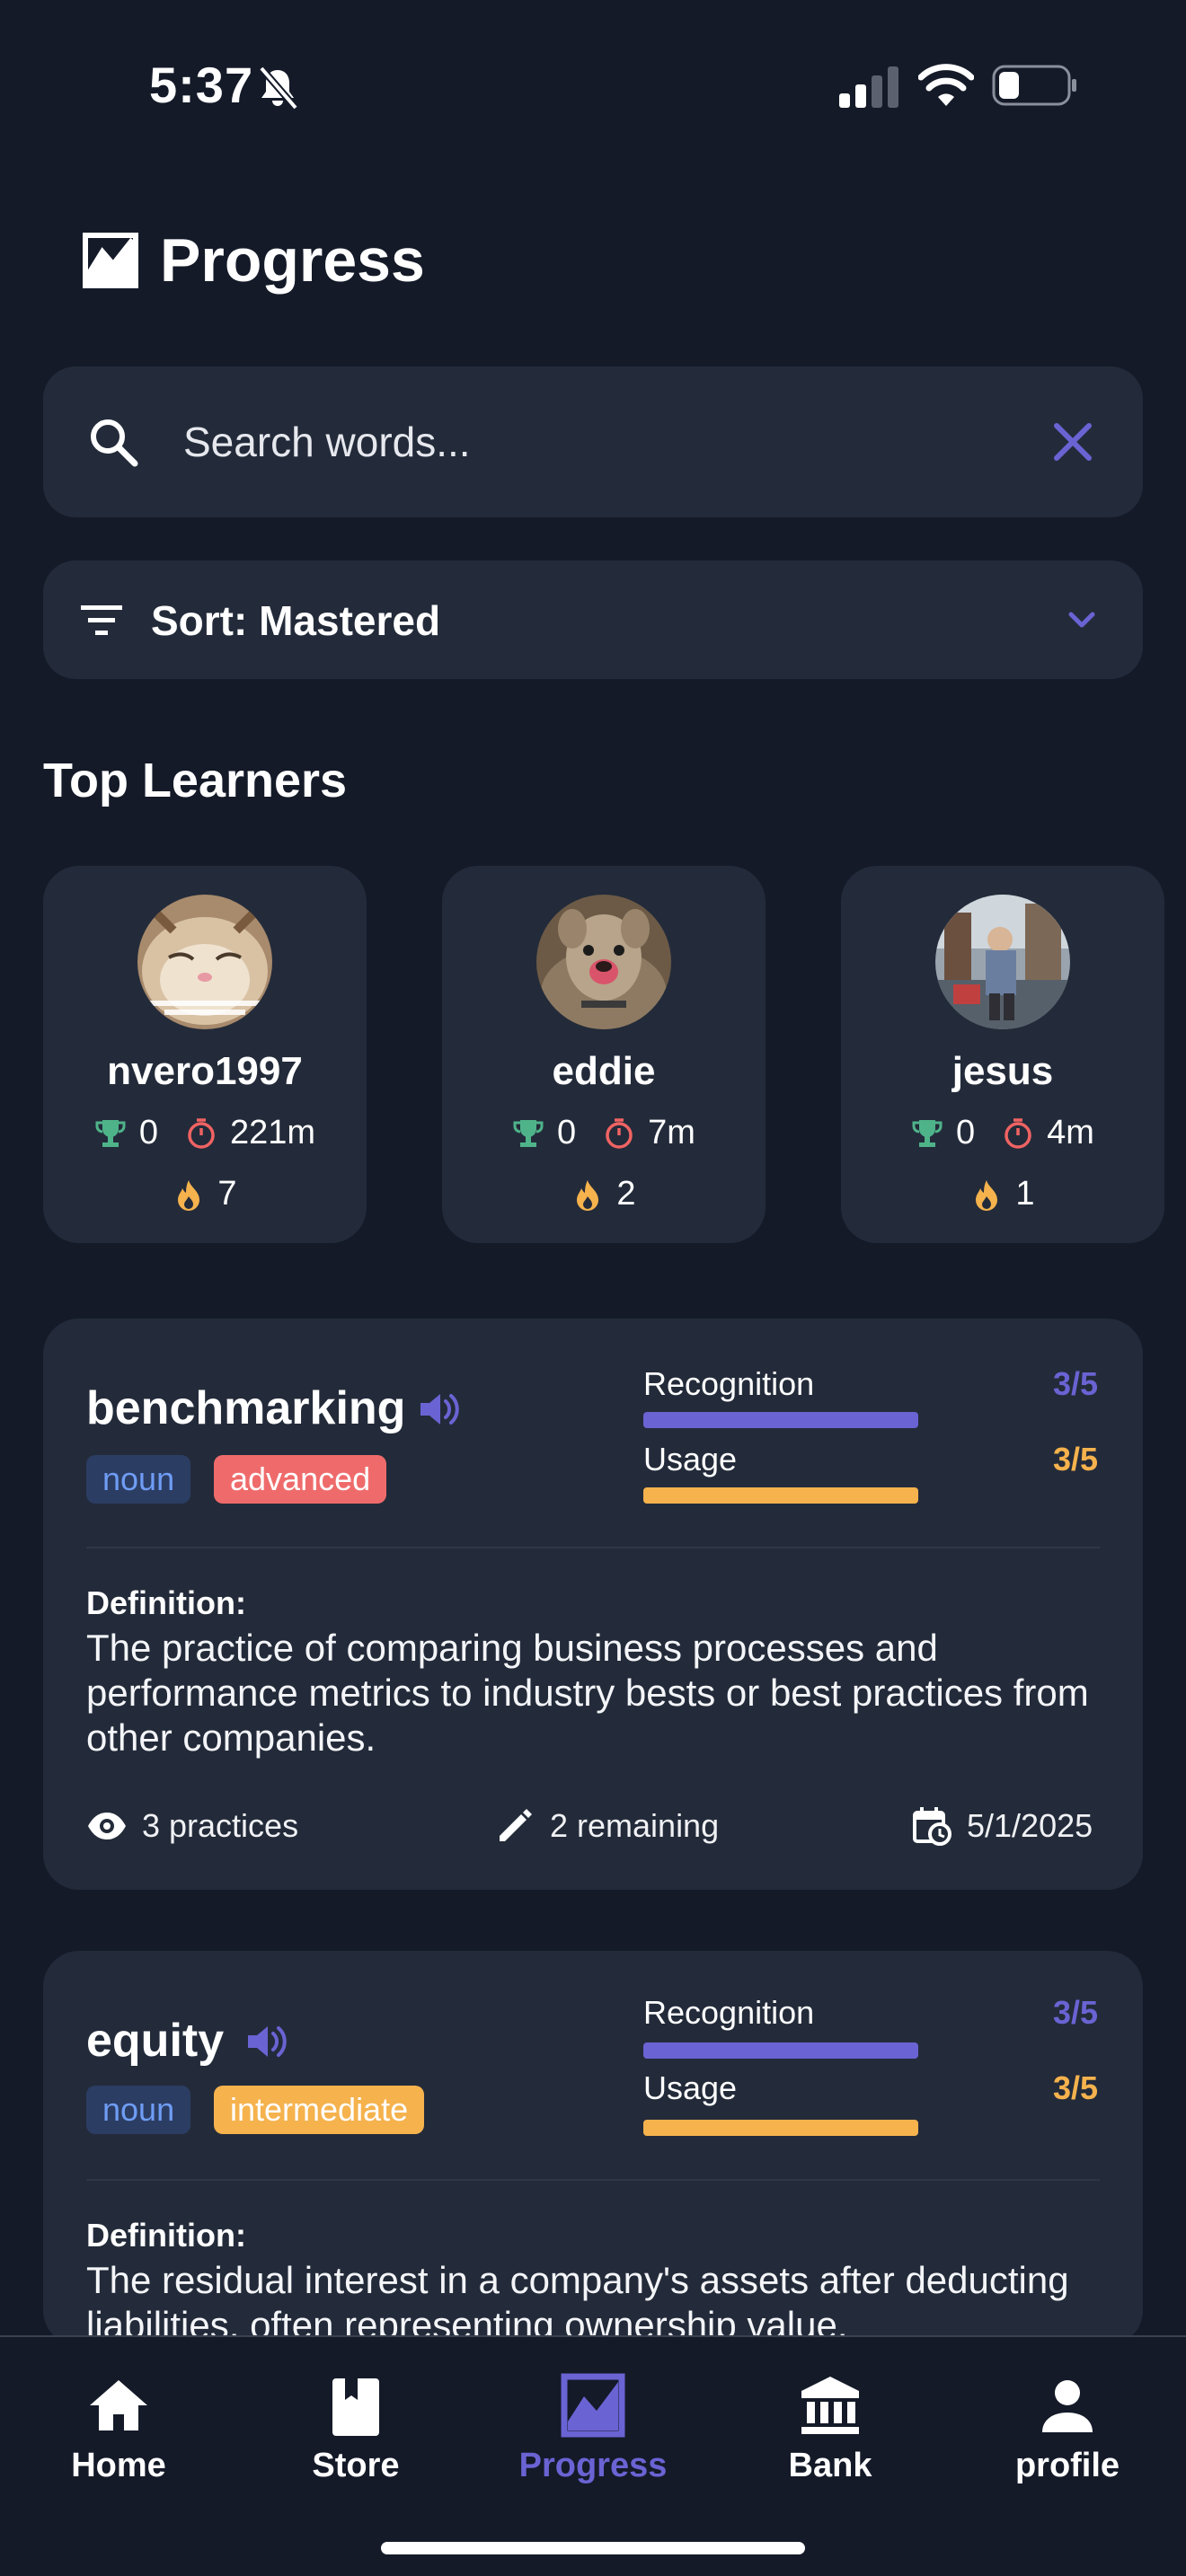 This screenshot has height=2576, width=1186. What do you see at coordinates (273, 1132) in the screenshot?
I see `minutes-count: 221m` at bounding box center [273, 1132].